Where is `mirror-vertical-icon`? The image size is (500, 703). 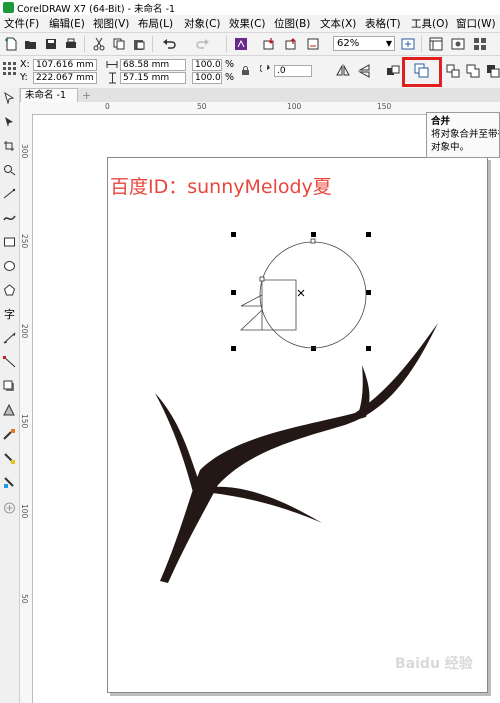
mirror-vertical-icon is located at coordinates (365, 71).